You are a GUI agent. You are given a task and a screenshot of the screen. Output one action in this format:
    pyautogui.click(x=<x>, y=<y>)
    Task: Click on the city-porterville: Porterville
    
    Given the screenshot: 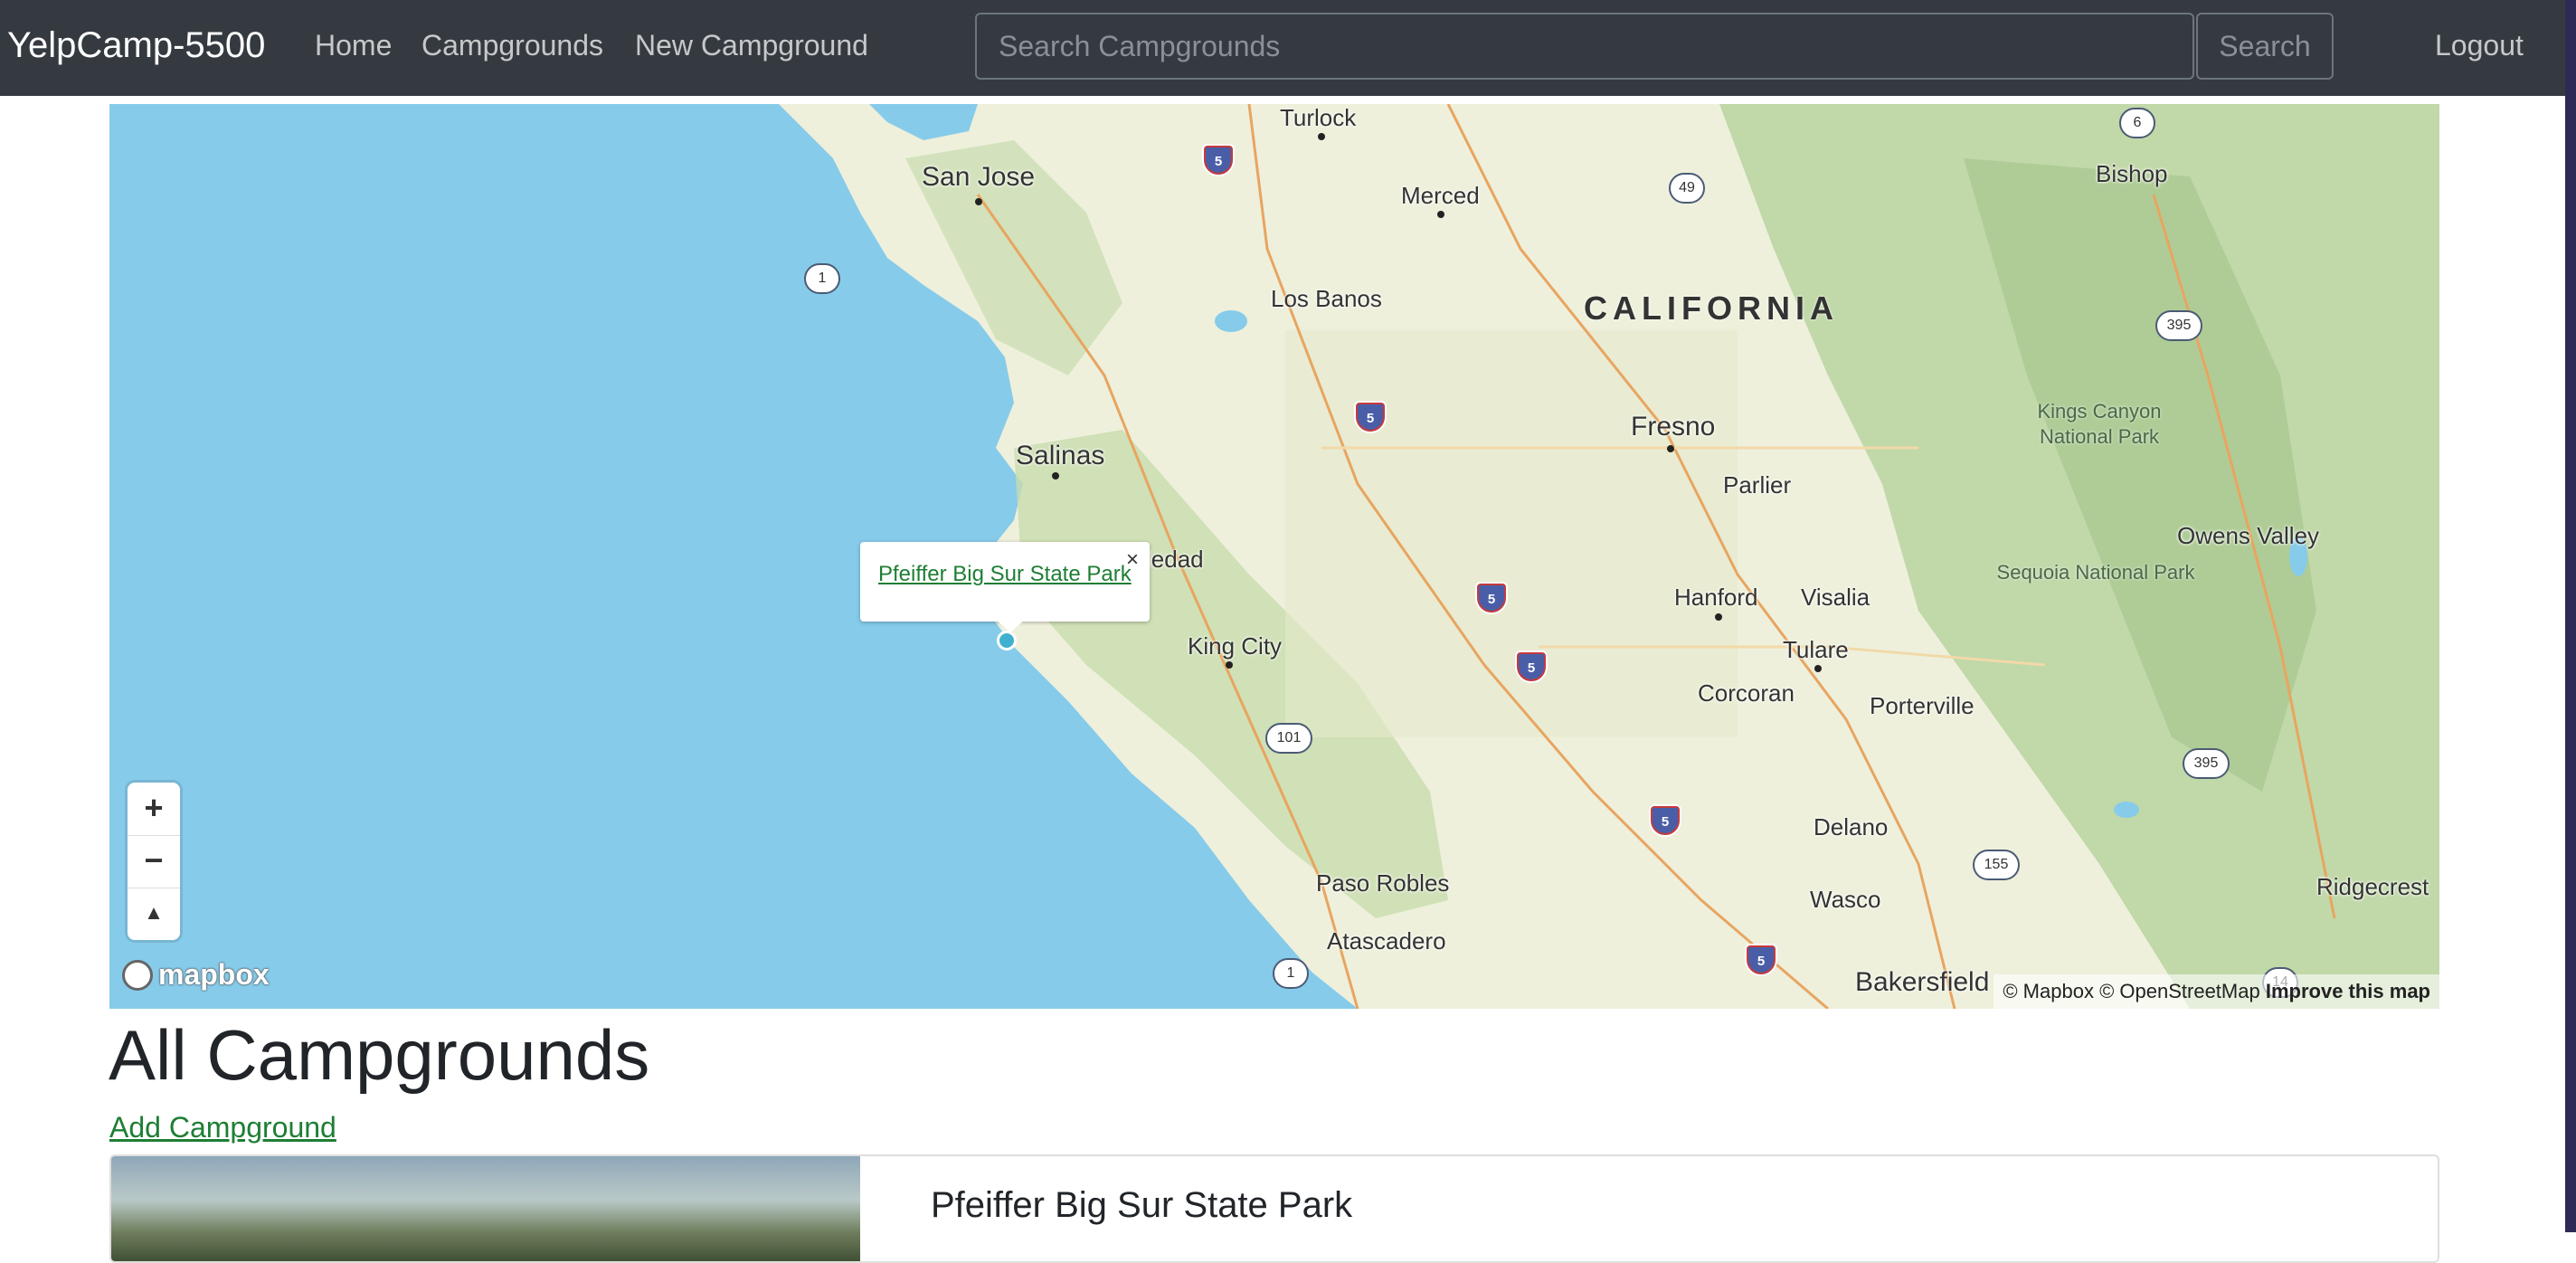 What is the action you would take?
    pyautogui.click(x=1923, y=706)
    